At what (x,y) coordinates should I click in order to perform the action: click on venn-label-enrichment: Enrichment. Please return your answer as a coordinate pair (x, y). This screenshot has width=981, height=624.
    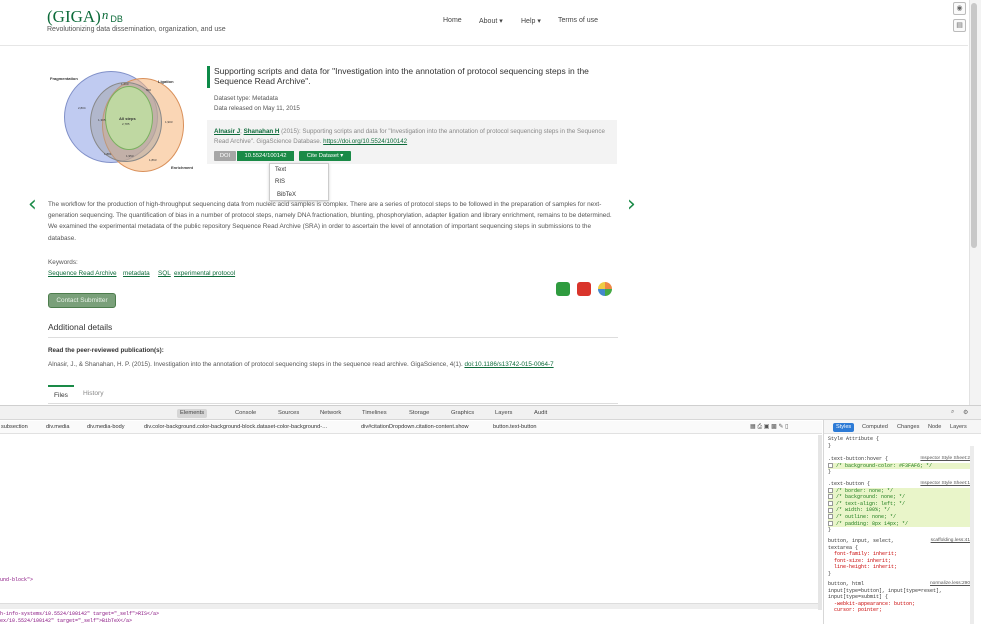
    Looking at the image, I should click on (182, 167).